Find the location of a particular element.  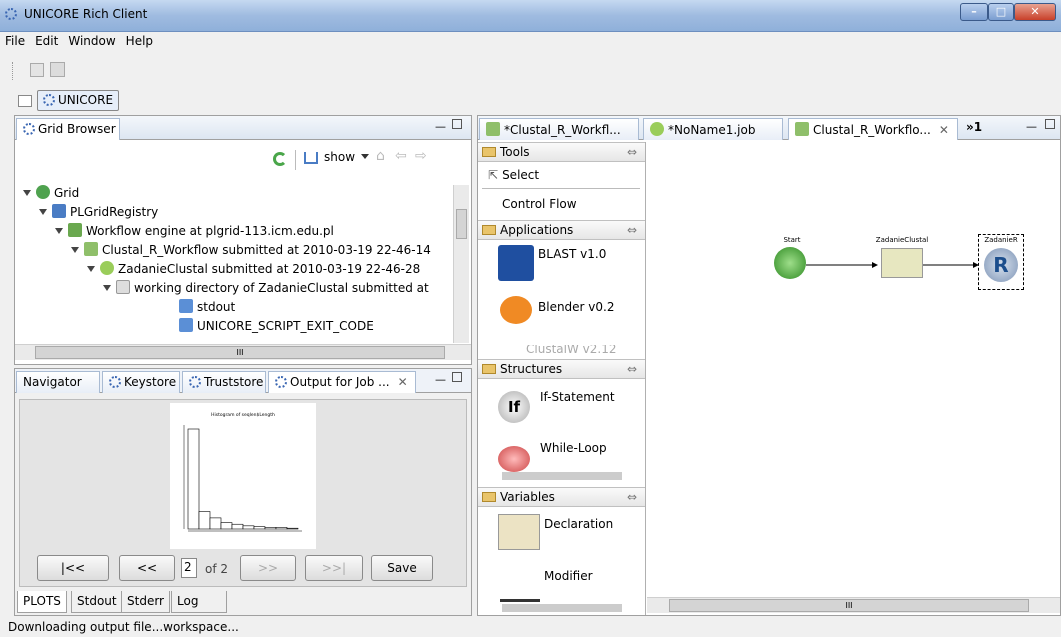

tab-stderr: Stderr is located at coordinates (145, 602).